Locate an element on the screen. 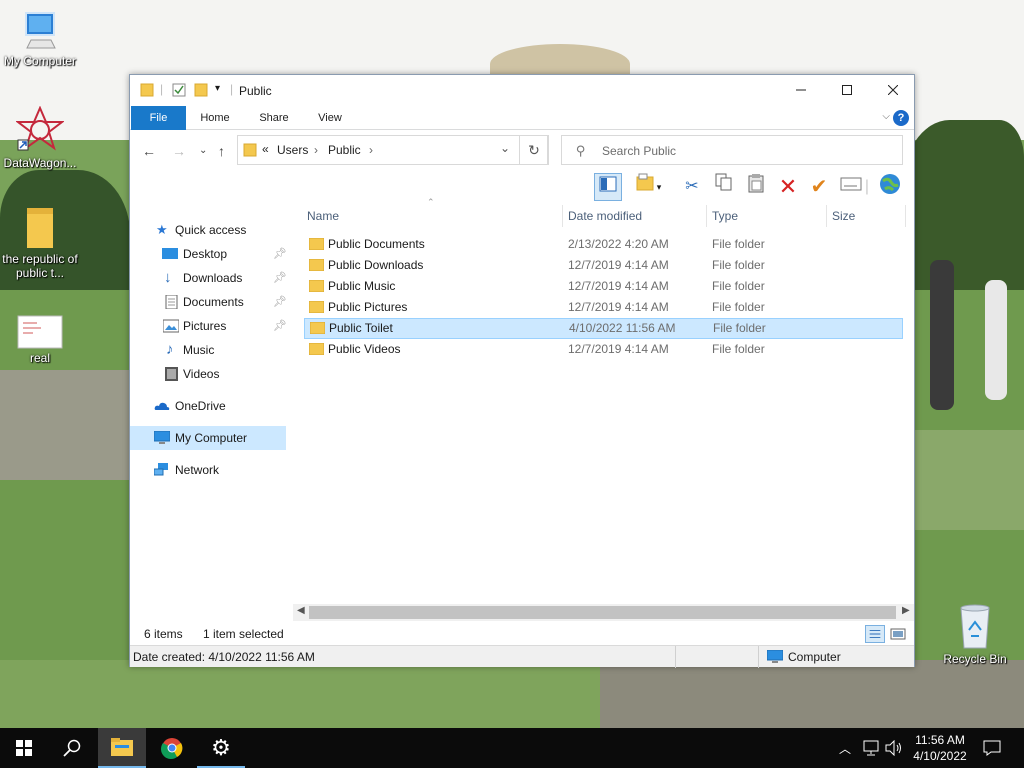  status-bar: 6 items 1 item selected is located at coordinates (522, 634).